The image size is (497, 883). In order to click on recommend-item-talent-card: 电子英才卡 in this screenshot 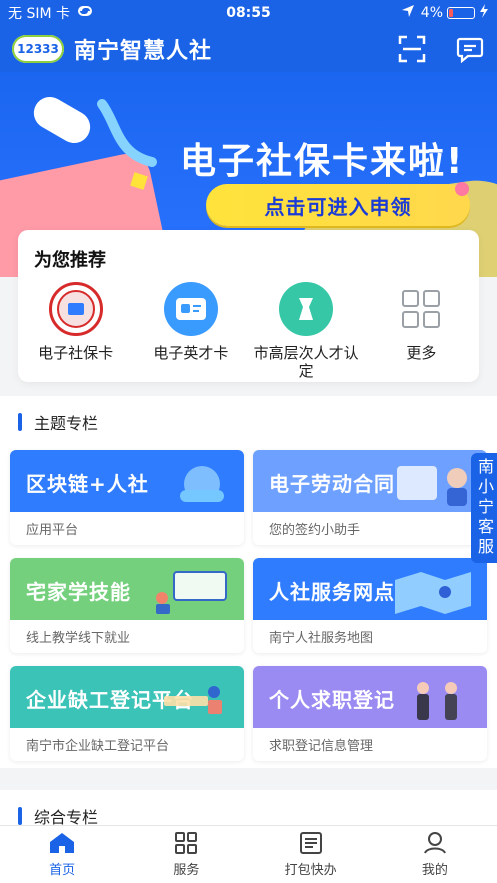, I will do `click(191, 331)`.